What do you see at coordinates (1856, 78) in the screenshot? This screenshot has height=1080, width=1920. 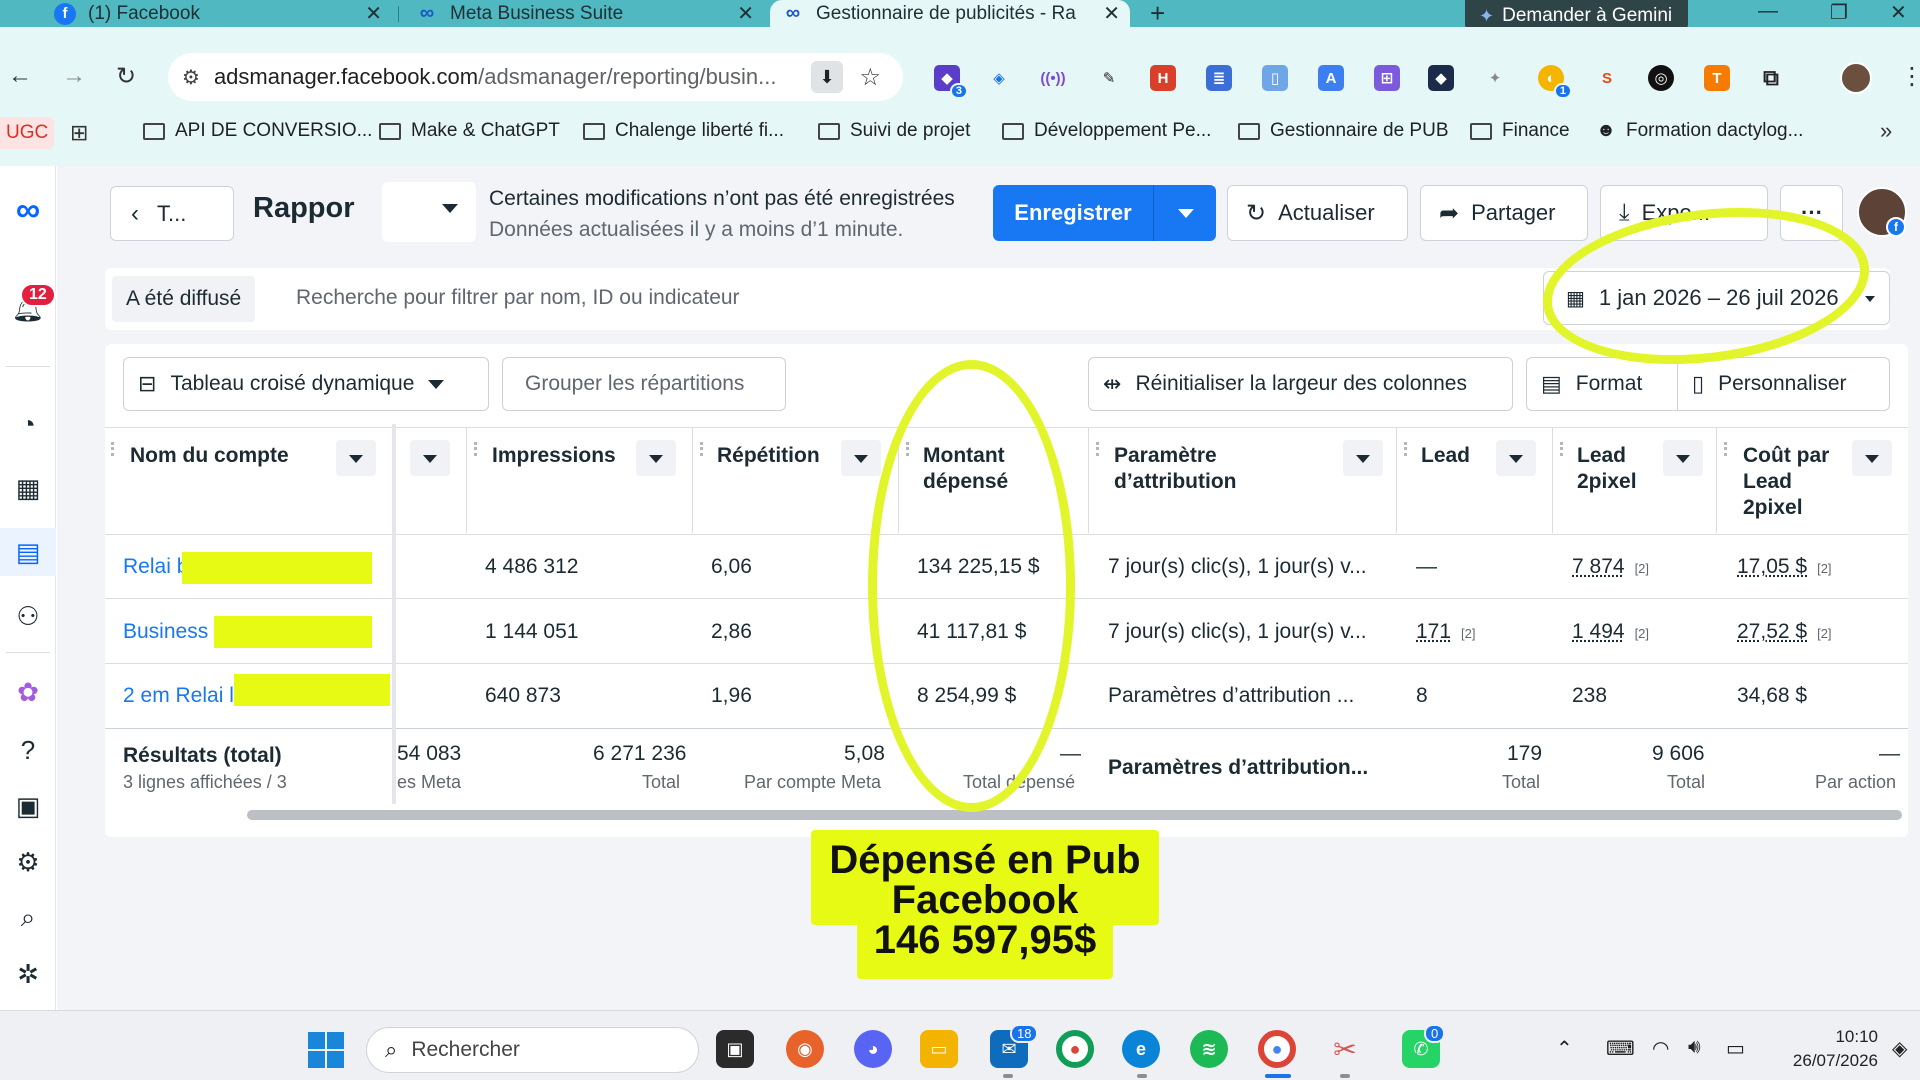 I see `profile-avatar` at bounding box center [1856, 78].